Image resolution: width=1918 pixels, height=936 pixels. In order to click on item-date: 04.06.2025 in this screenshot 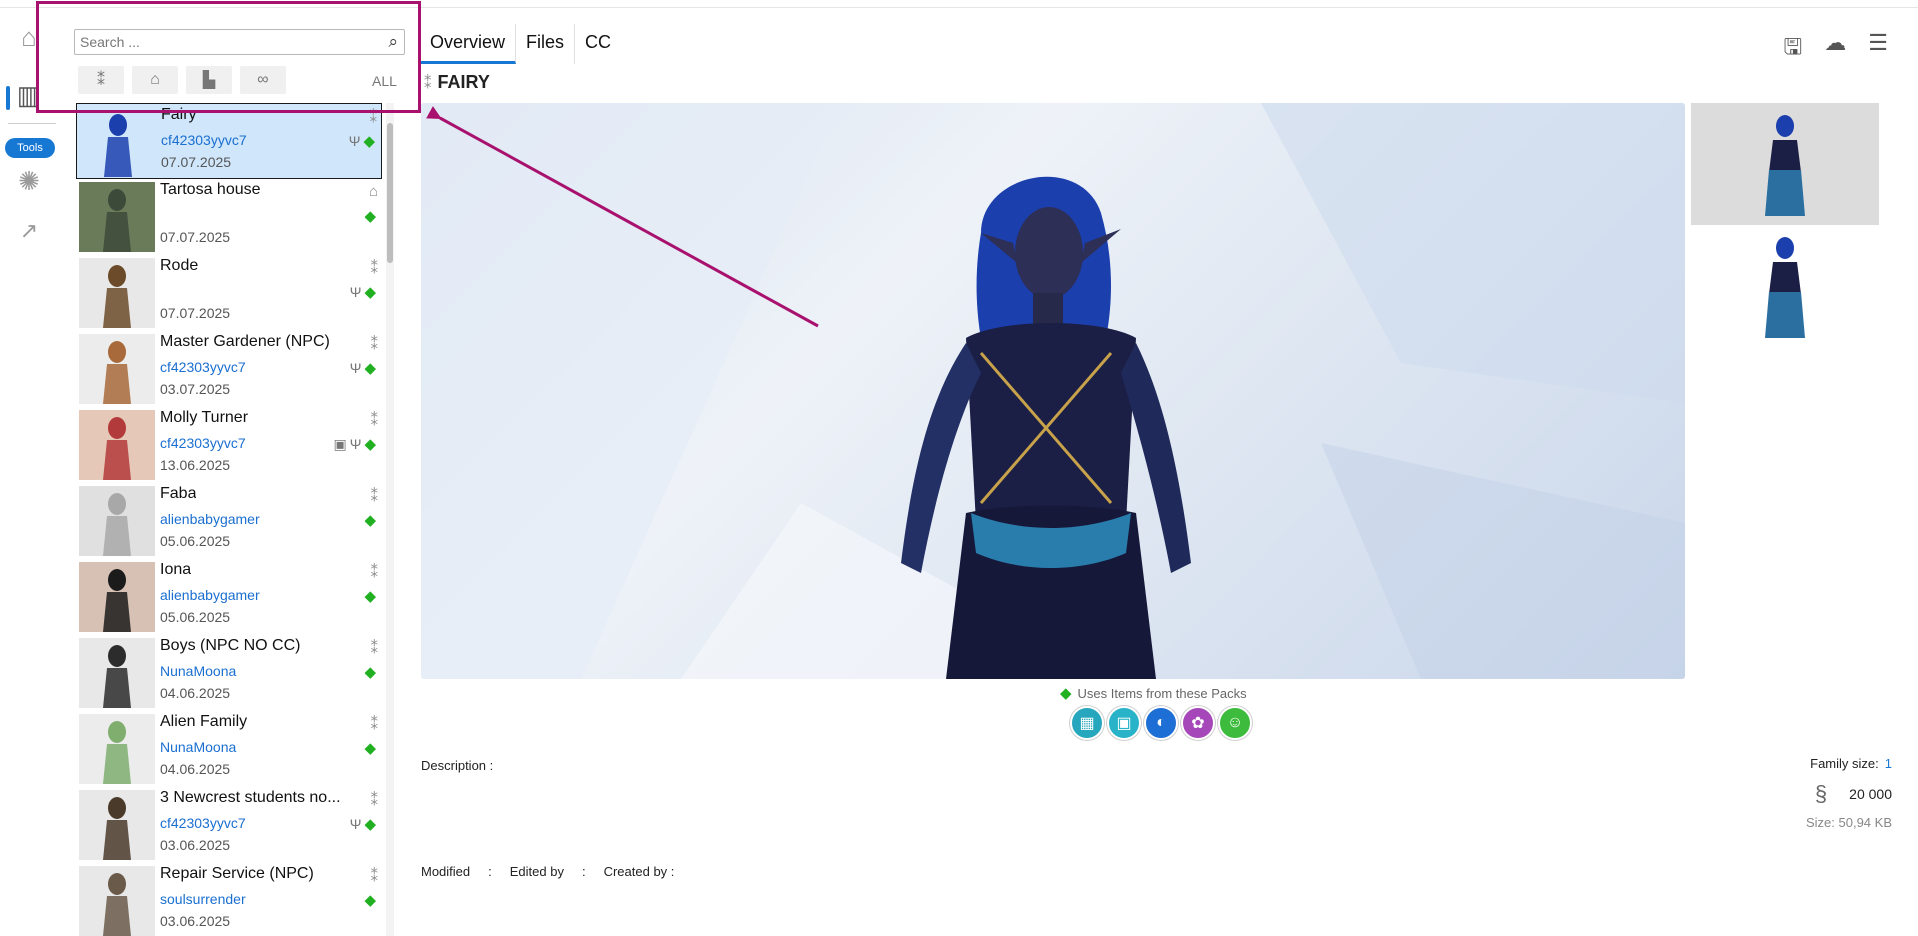, I will do `click(195, 769)`.